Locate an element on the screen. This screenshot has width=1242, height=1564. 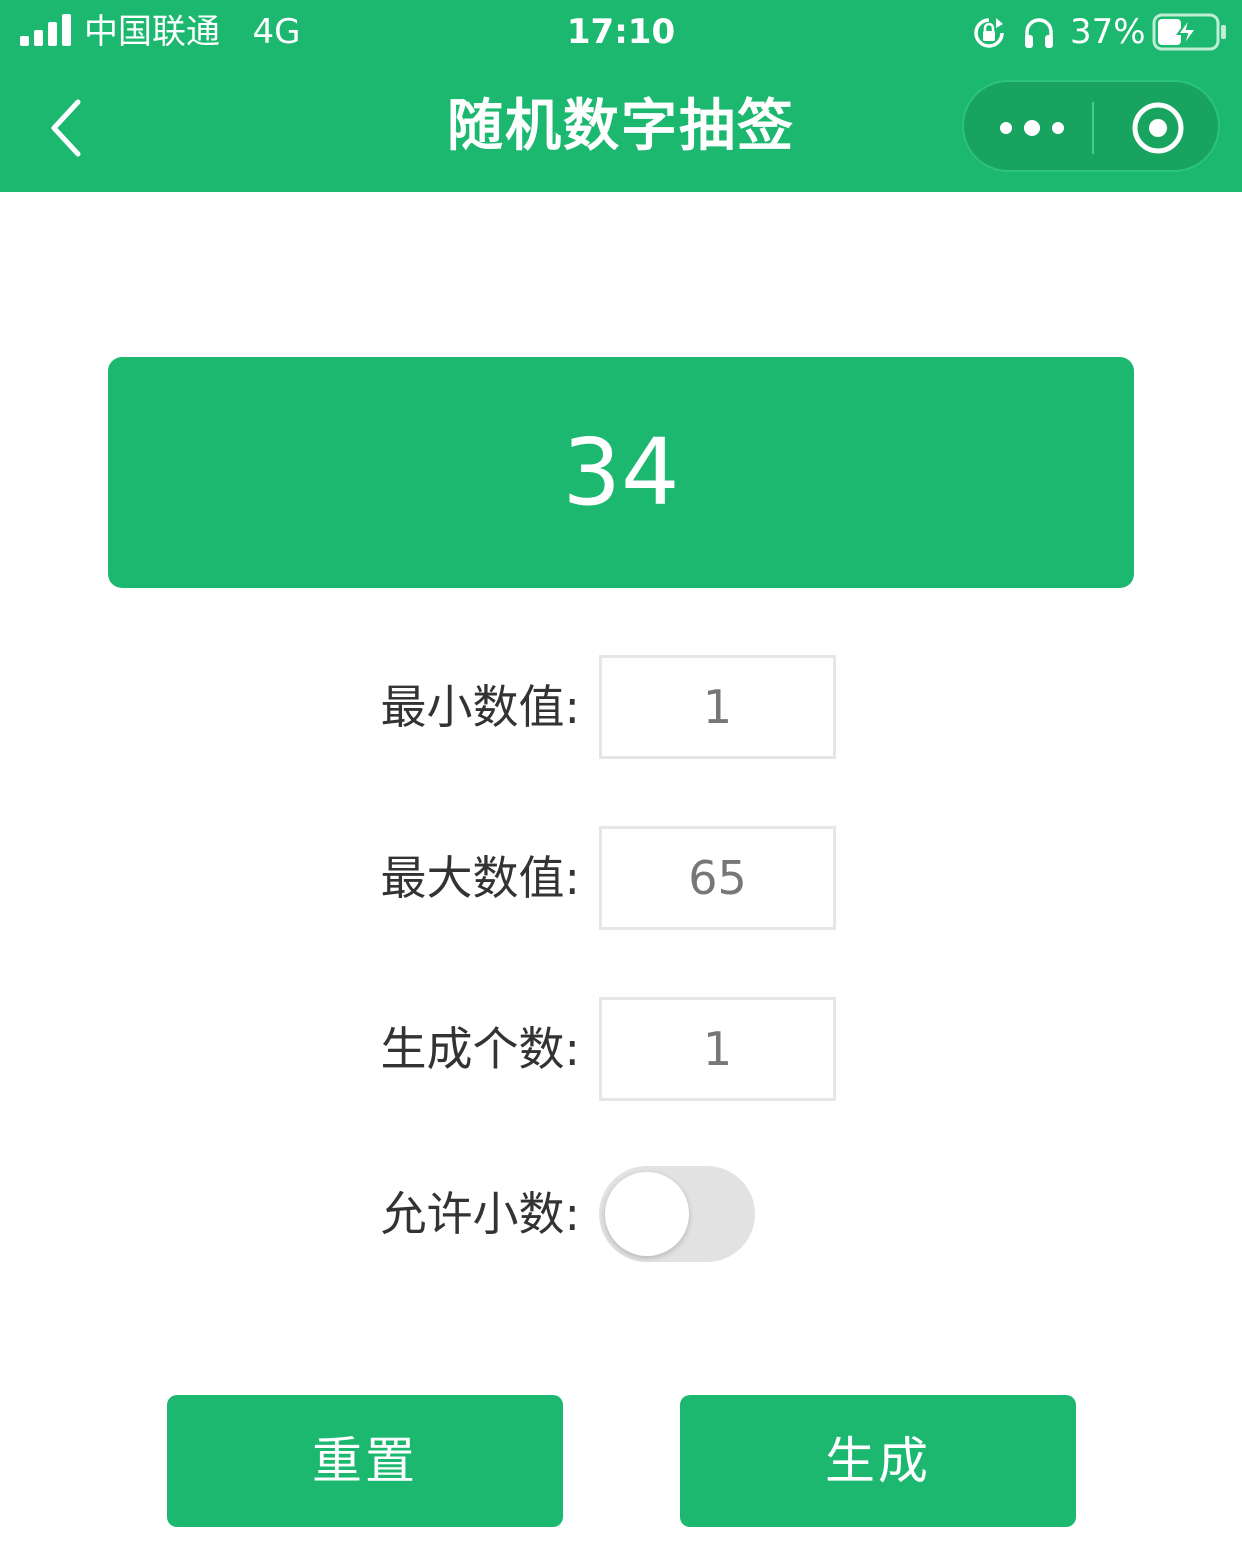
reset-button: 重置 is located at coordinates (365, 1461).